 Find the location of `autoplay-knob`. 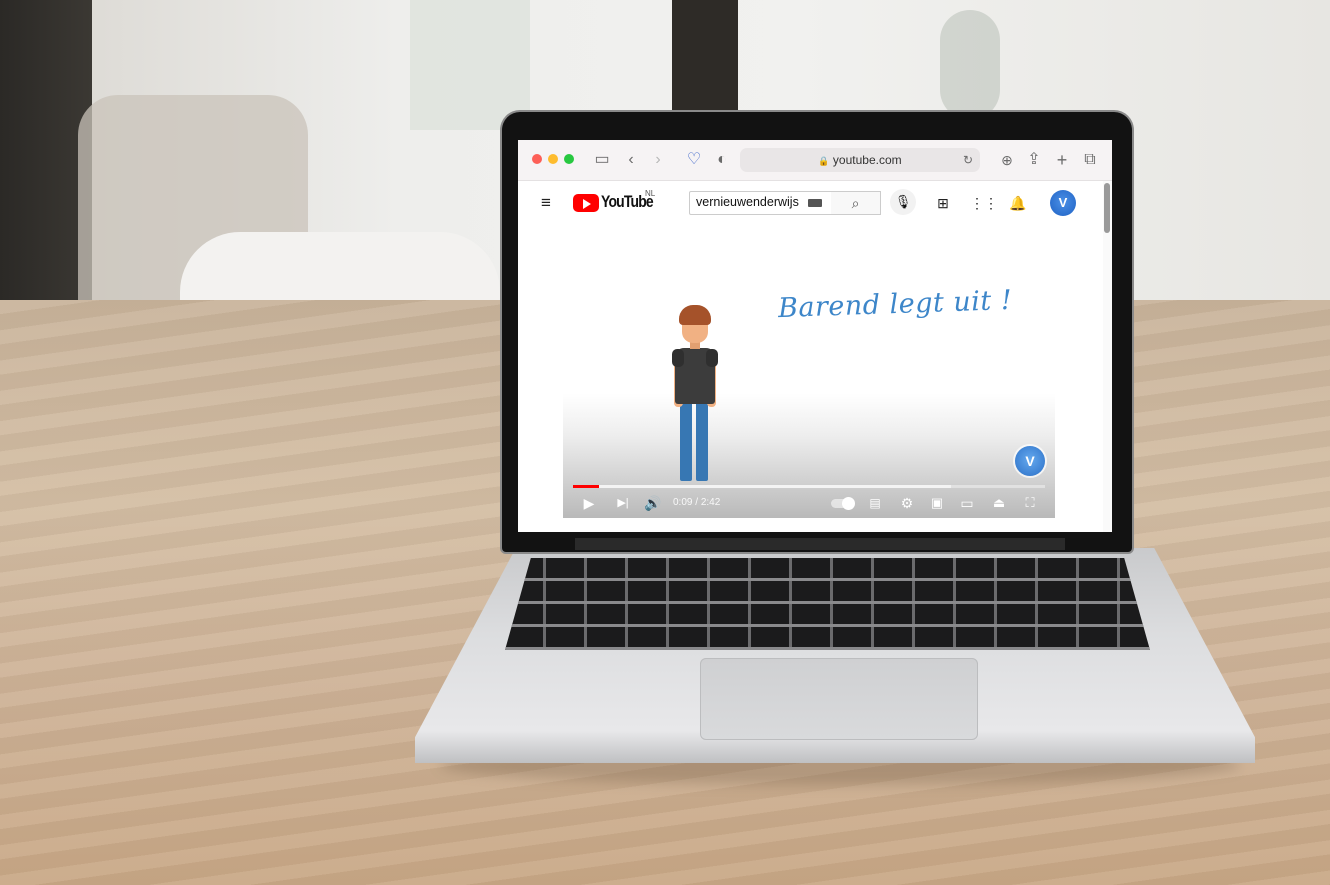

autoplay-knob is located at coordinates (848, 503).